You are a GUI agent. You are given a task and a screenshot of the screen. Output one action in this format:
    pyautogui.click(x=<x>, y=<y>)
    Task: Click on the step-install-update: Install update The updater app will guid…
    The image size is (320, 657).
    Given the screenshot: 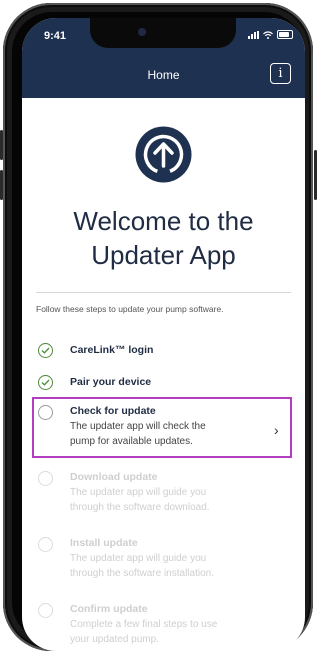 What is the action you would take?
    pyautogui.click(x=163, y=560)
    